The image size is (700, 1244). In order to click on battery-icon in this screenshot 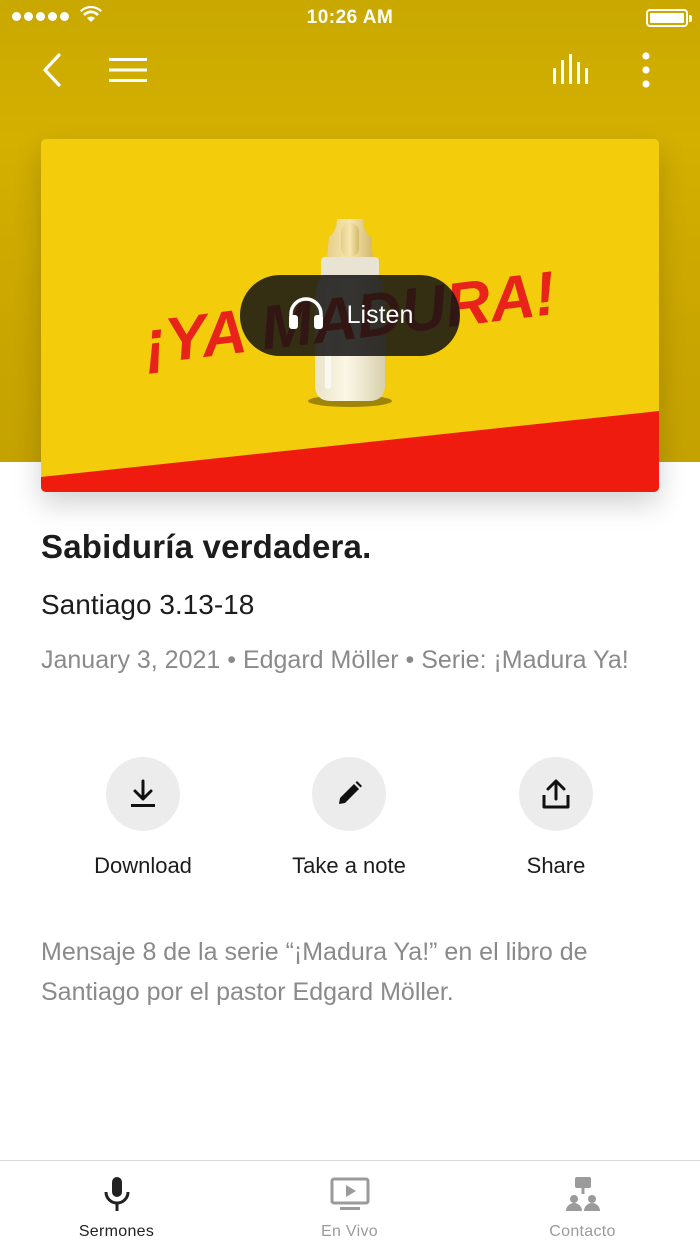, I will do `click(669, 18)`.